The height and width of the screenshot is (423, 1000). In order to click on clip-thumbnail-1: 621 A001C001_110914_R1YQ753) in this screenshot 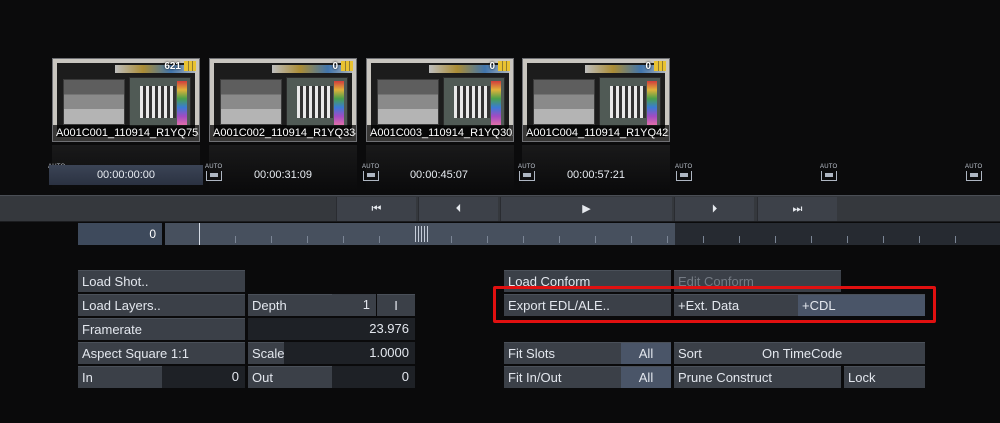, I will do `click(126, 100)`.